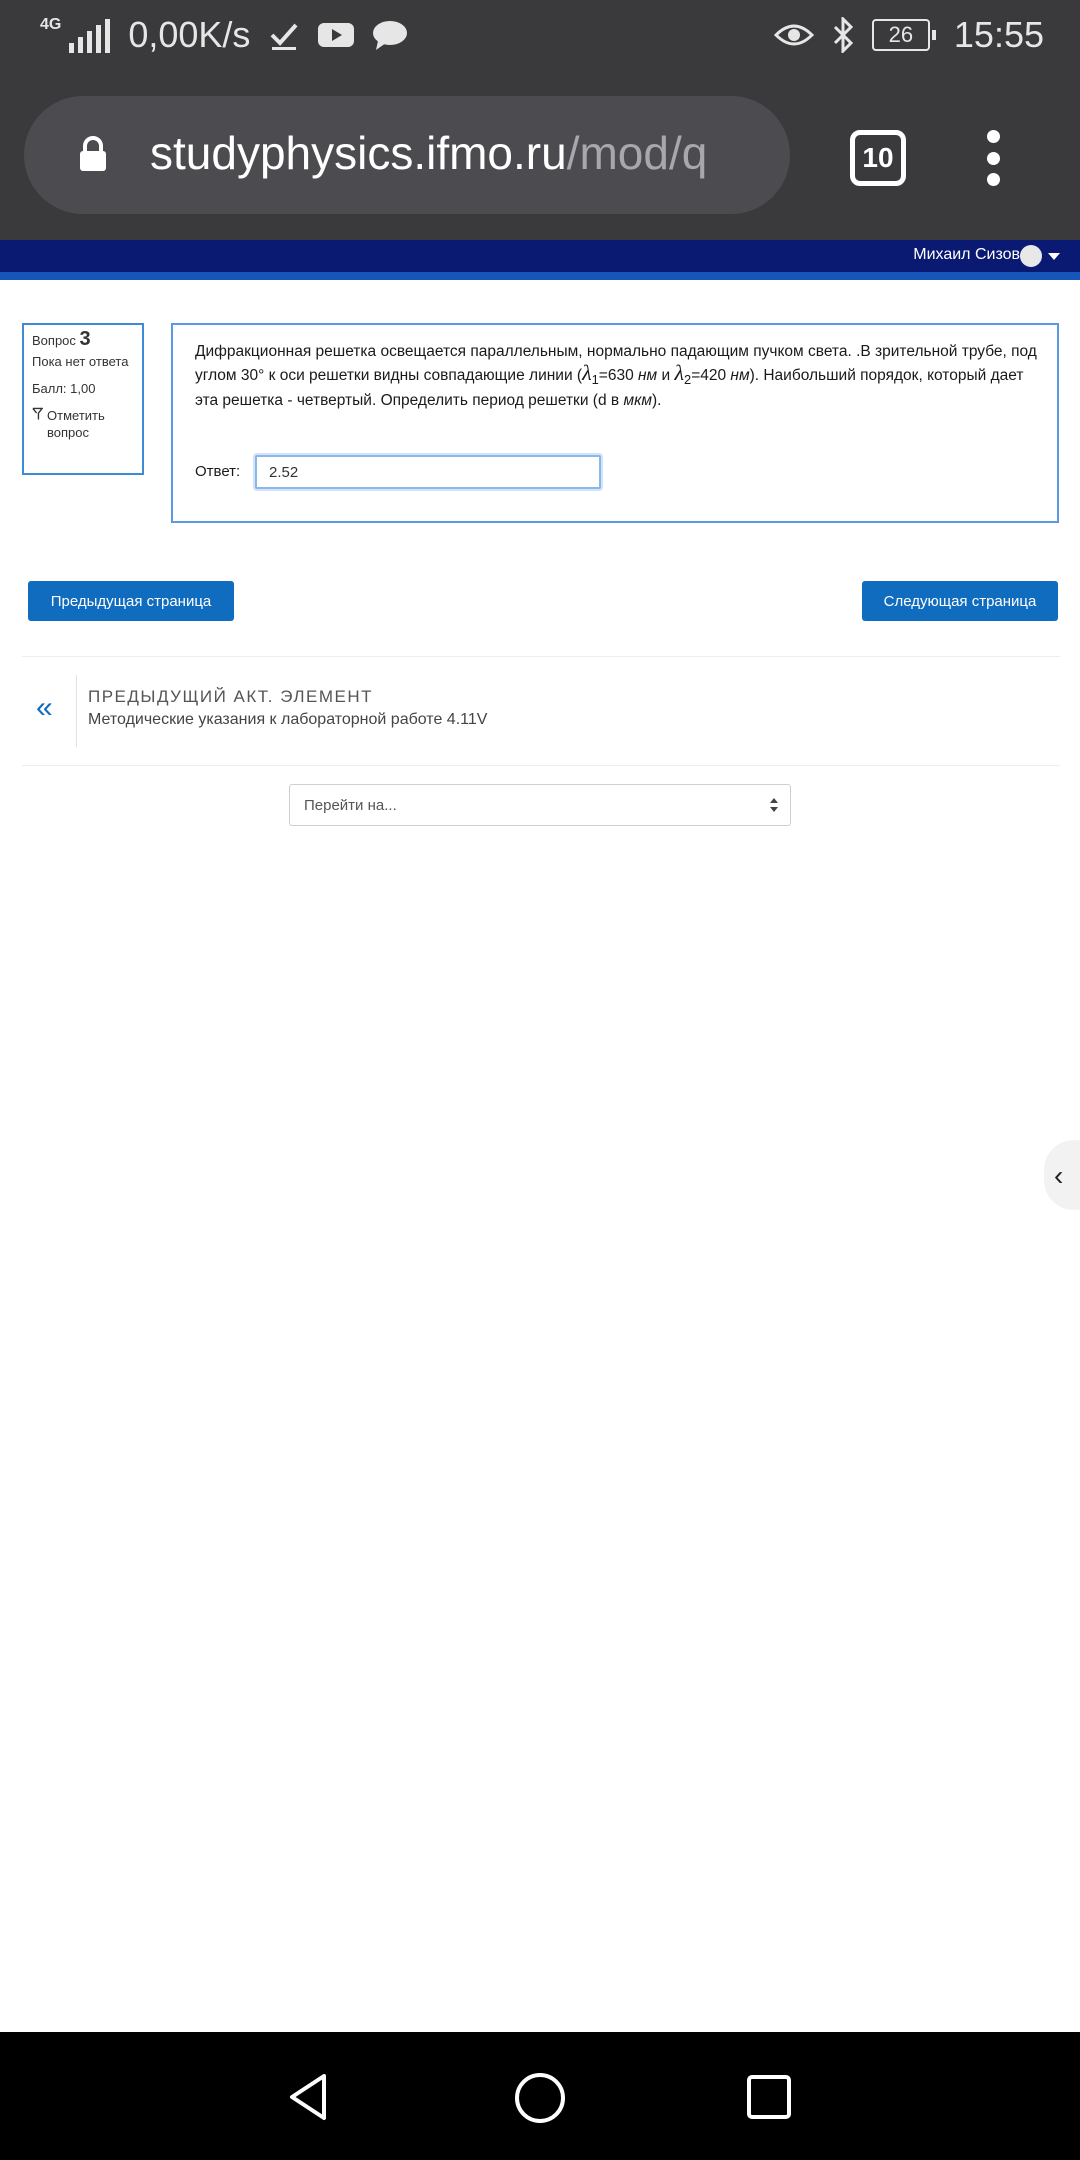 This screenshot has height=2160, width=1080. I want to click on battery-level: 26, so click(900, 35).